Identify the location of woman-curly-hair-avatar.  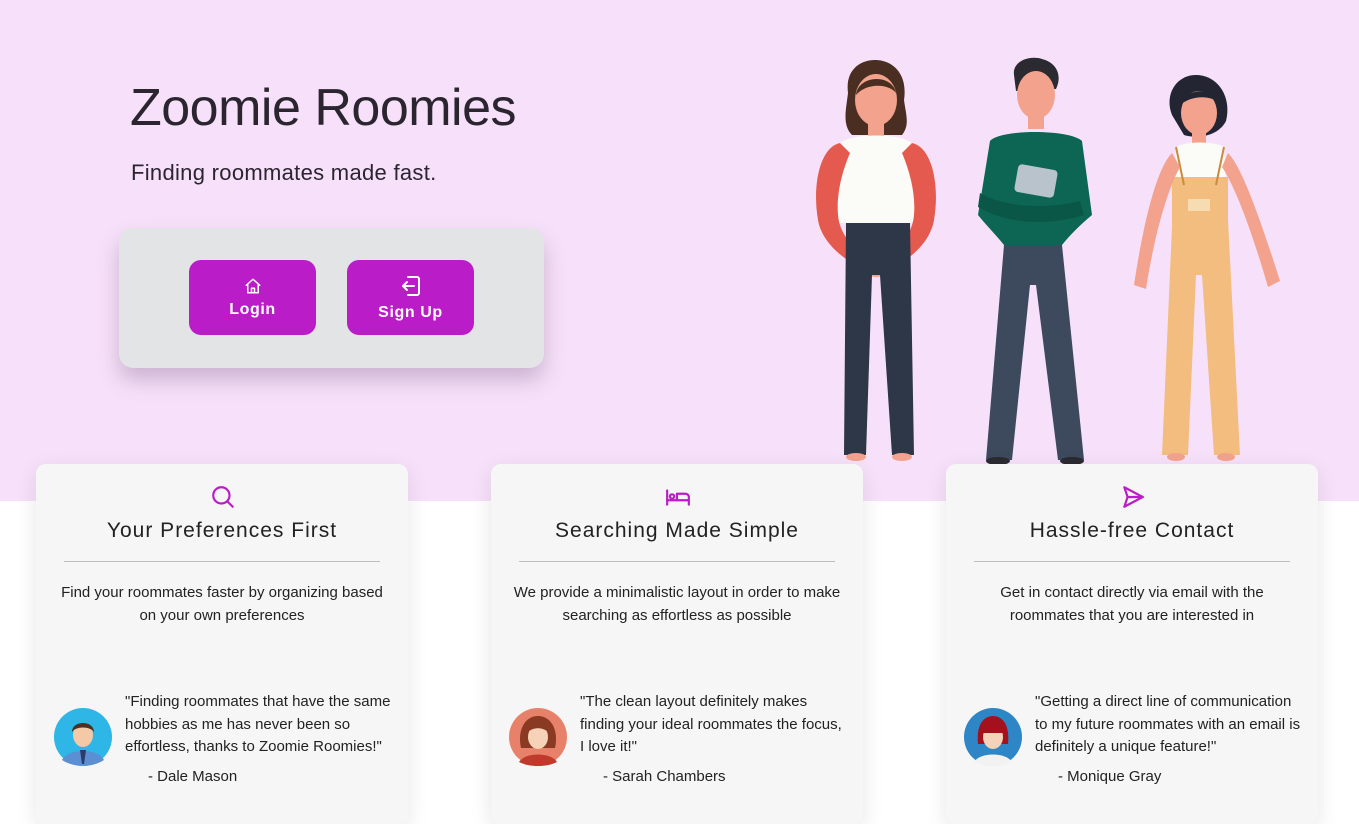
(538, 737).